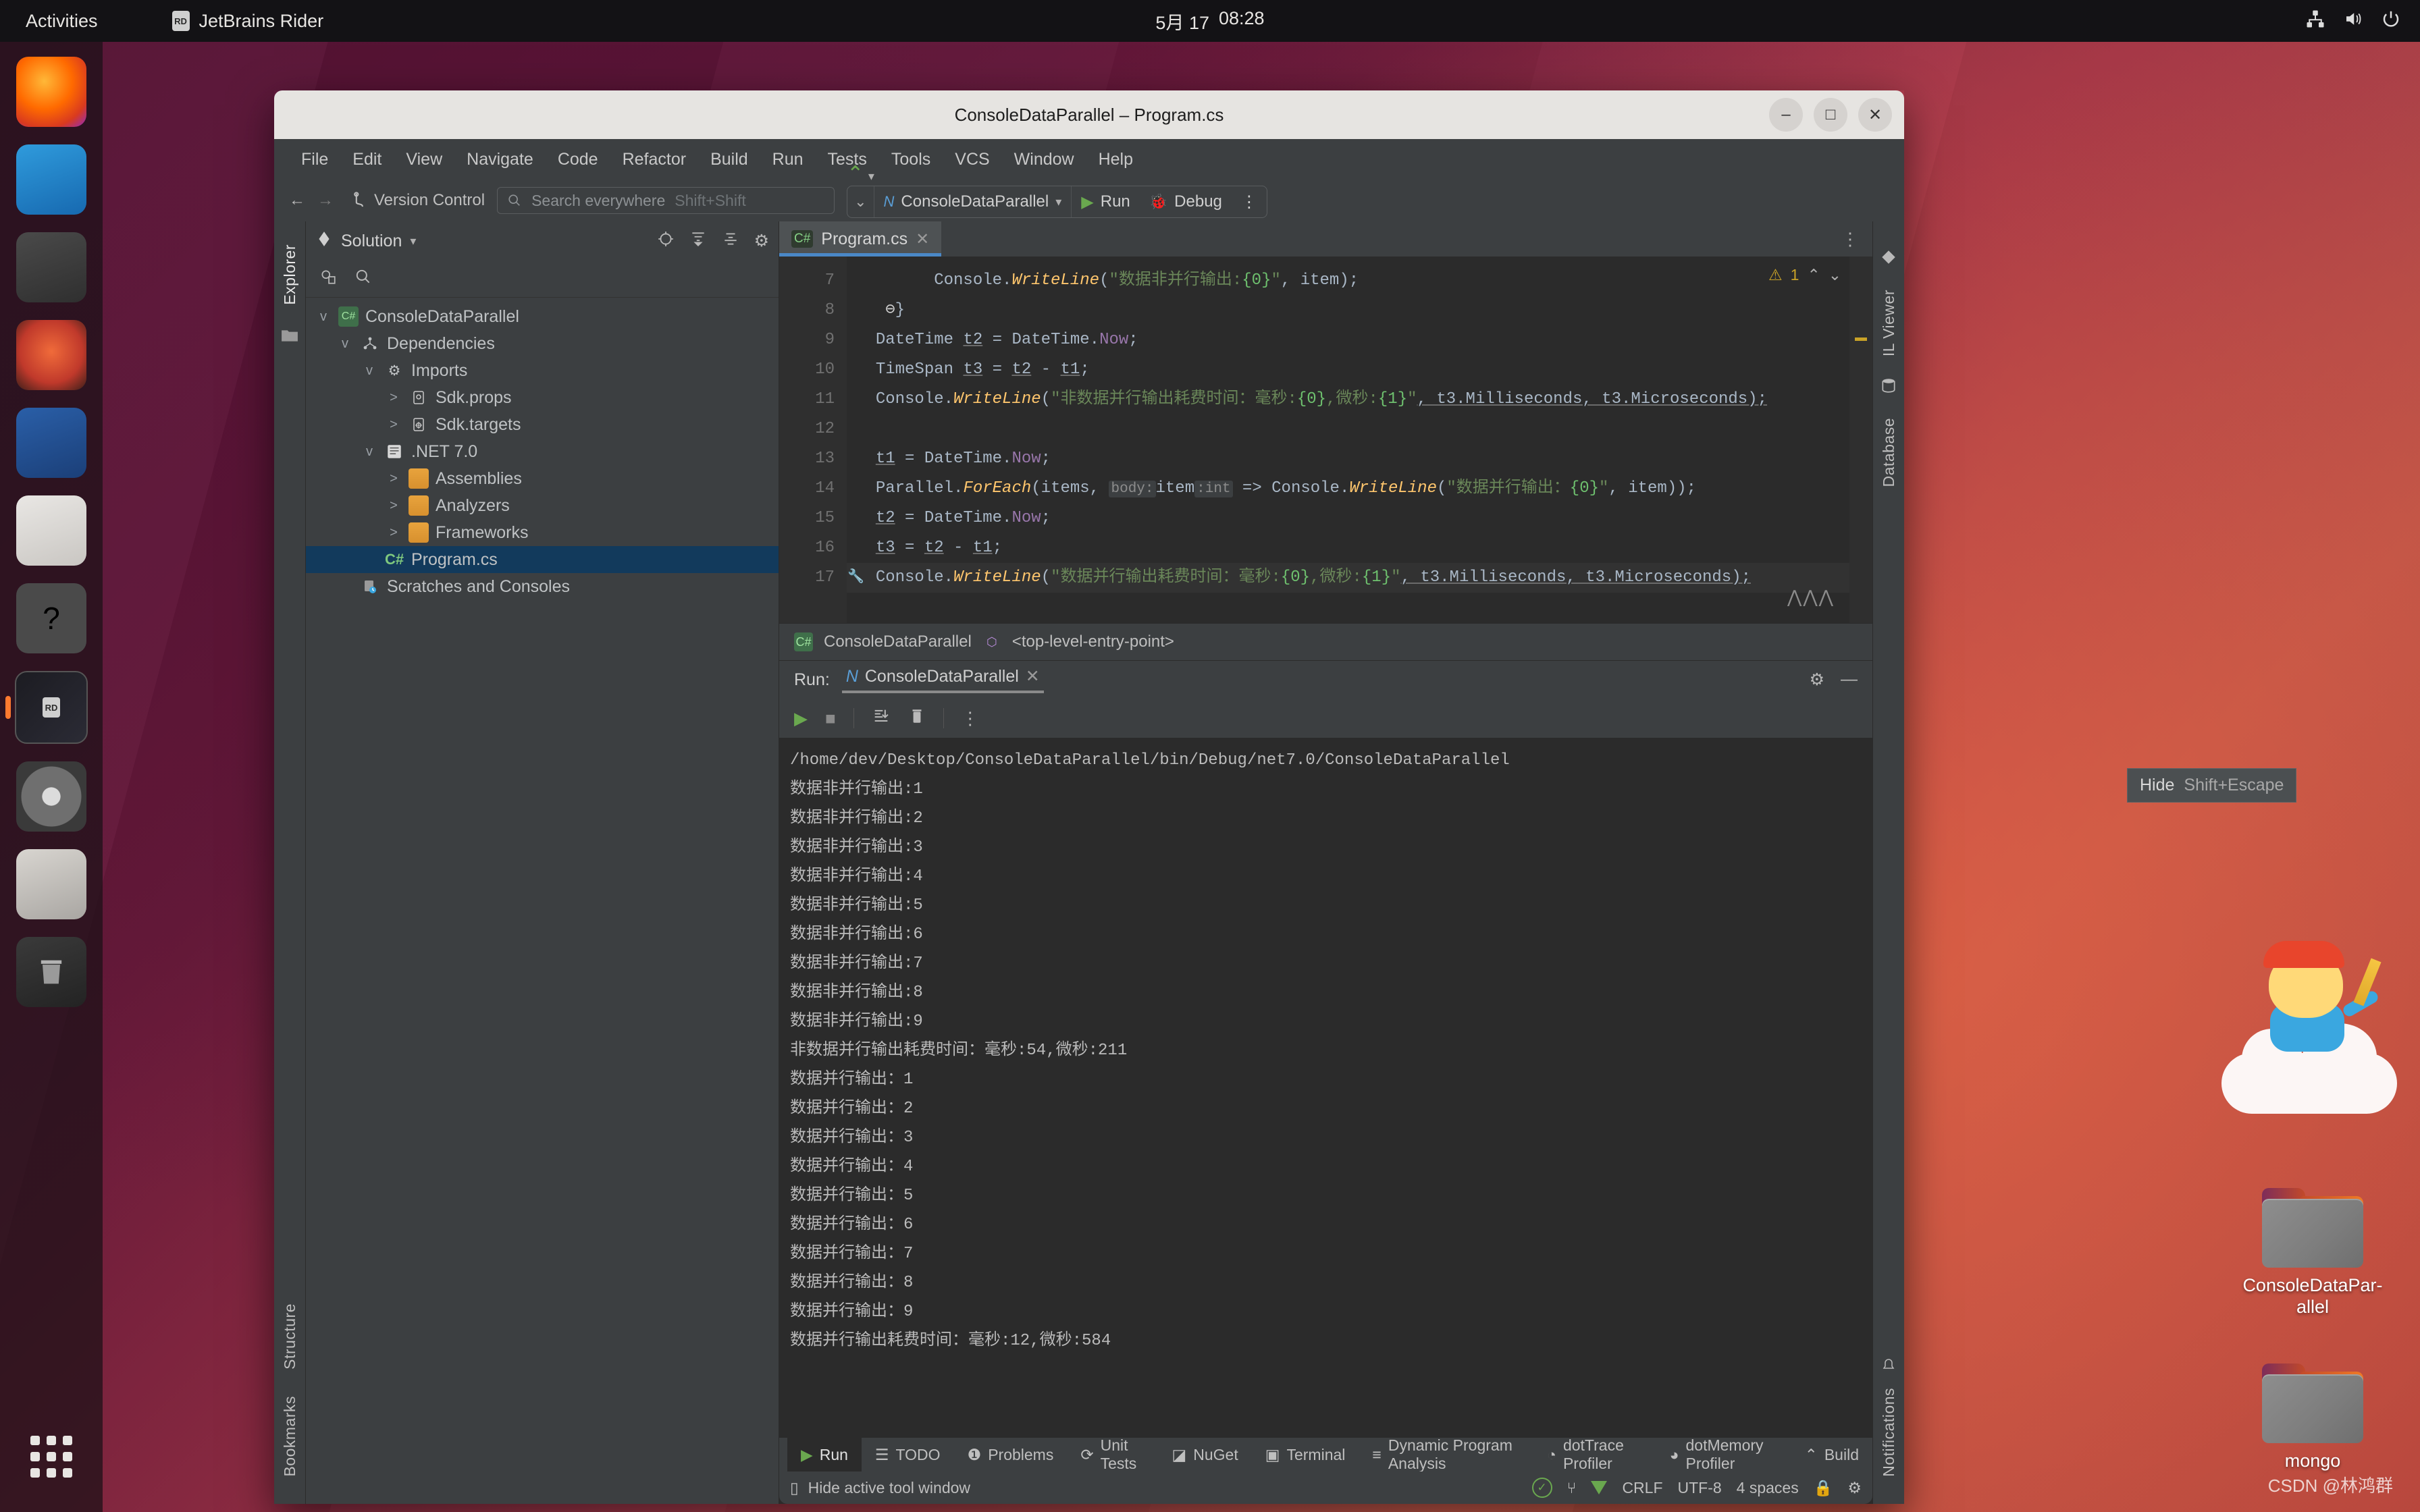 The height and width of the screenshot is (1512, 2420). I want to click on menu-refactor: Refactor, so click(654, 159).